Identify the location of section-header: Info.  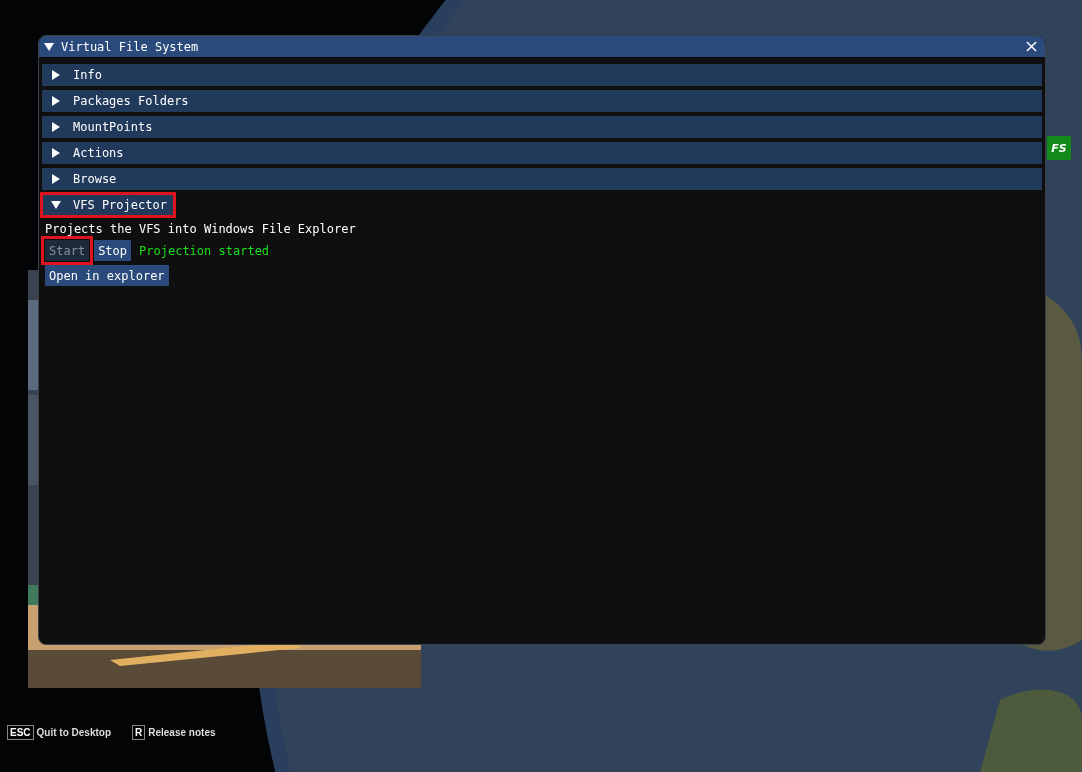
(542, 75).